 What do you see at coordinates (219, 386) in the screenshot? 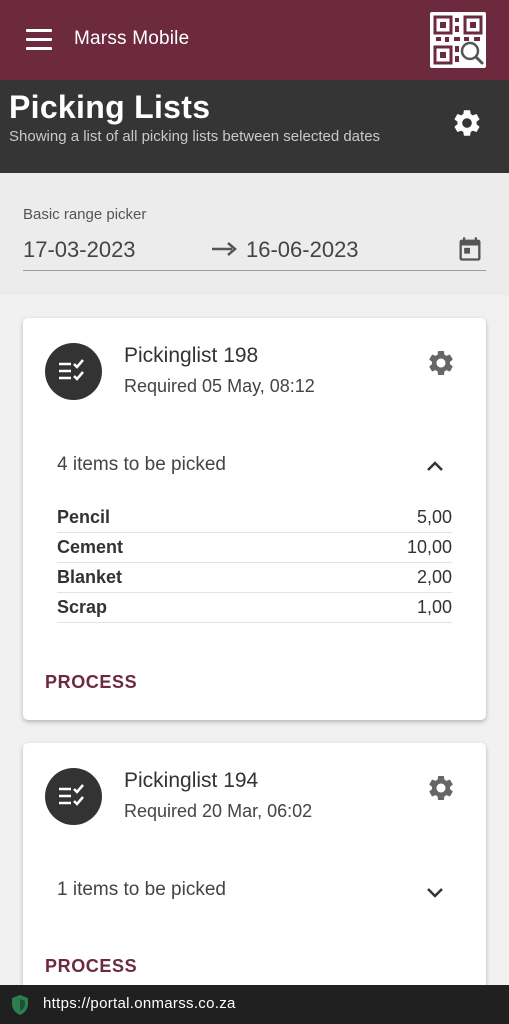
I see `card-required-date: Required 05 May, 08:12` at bounding box center [219, 386].